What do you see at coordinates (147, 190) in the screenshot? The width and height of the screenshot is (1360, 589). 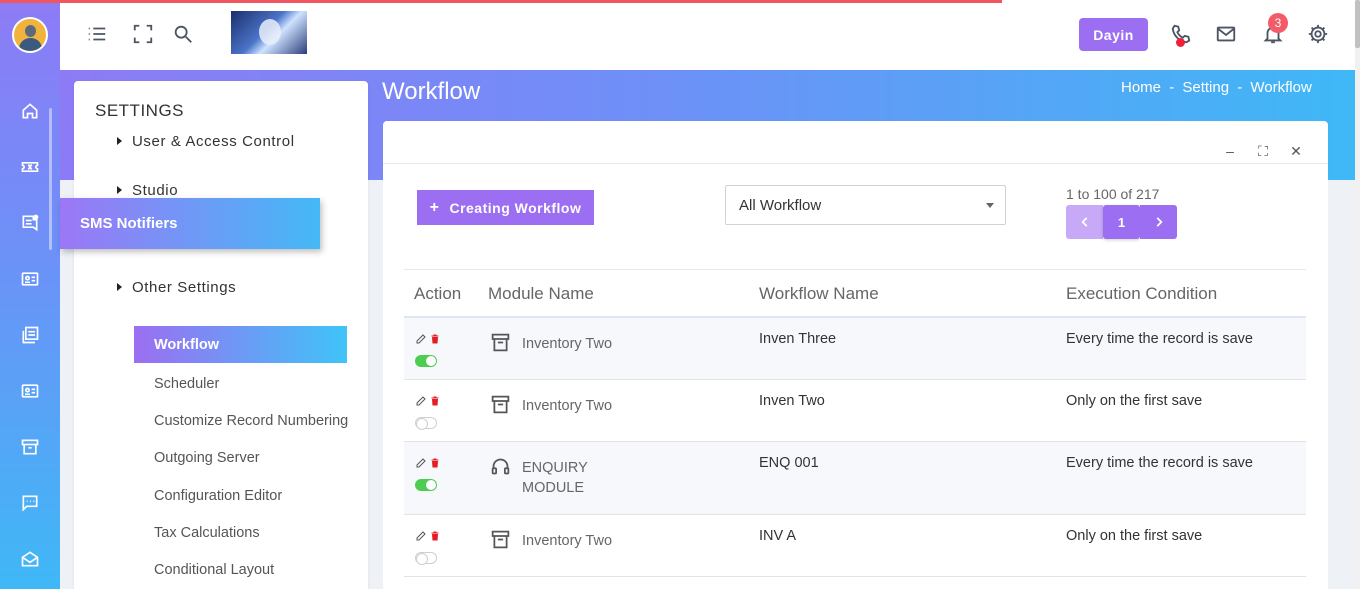 I see `settings-group-studio: Studio` at bounding box center [147, 190].